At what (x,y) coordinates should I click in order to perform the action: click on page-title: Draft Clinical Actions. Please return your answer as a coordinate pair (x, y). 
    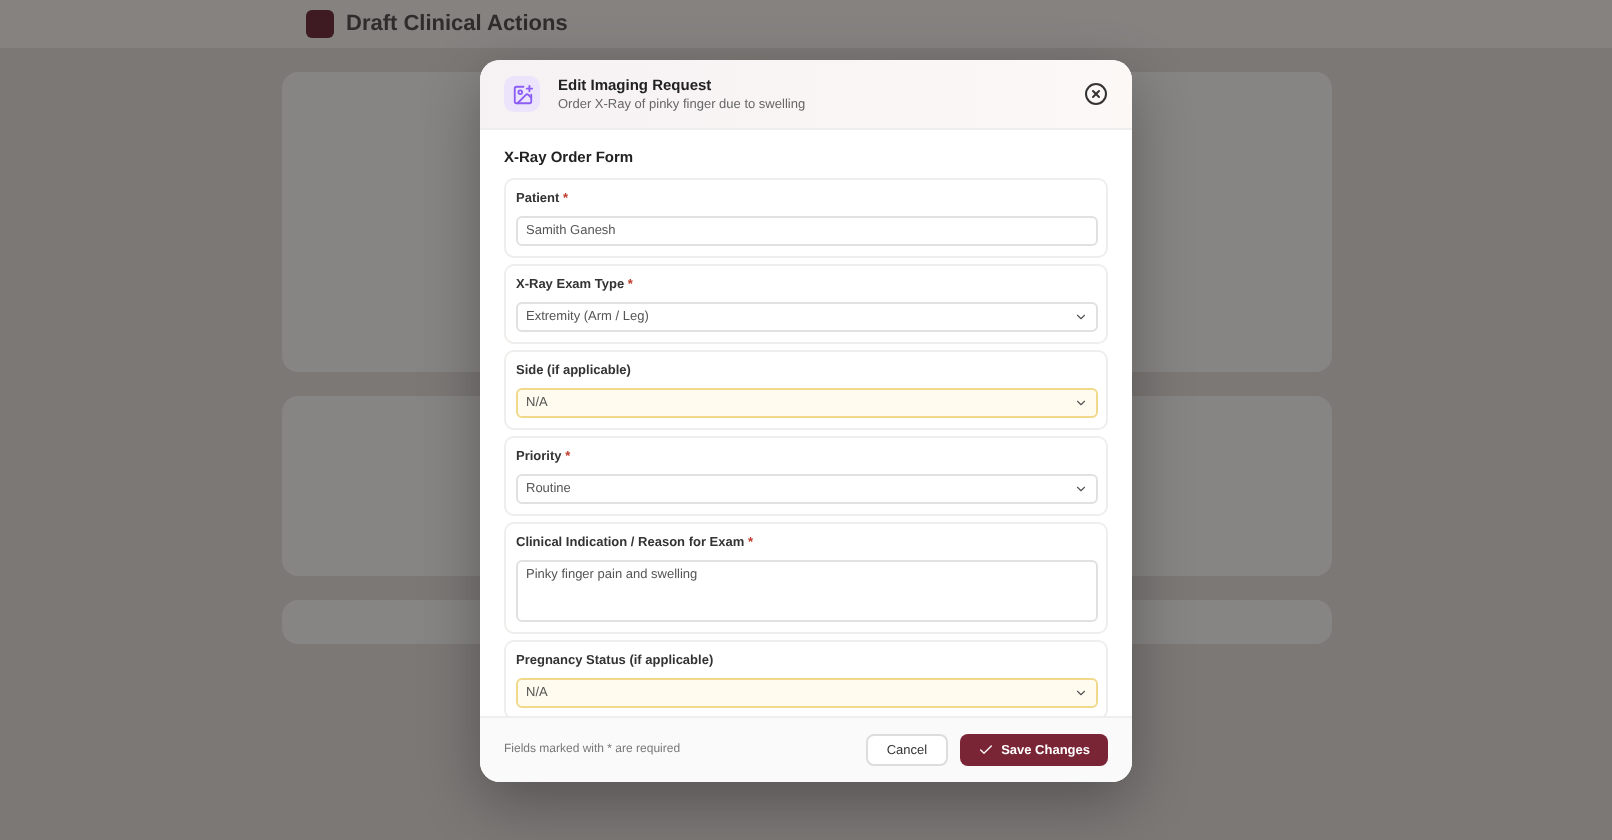
    Looking at the image, I should click on (457, 24).